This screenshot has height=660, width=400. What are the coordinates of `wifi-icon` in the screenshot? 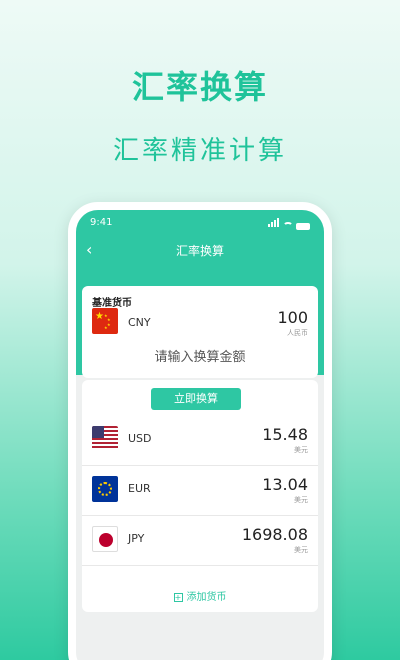 It's located at (288, 226).